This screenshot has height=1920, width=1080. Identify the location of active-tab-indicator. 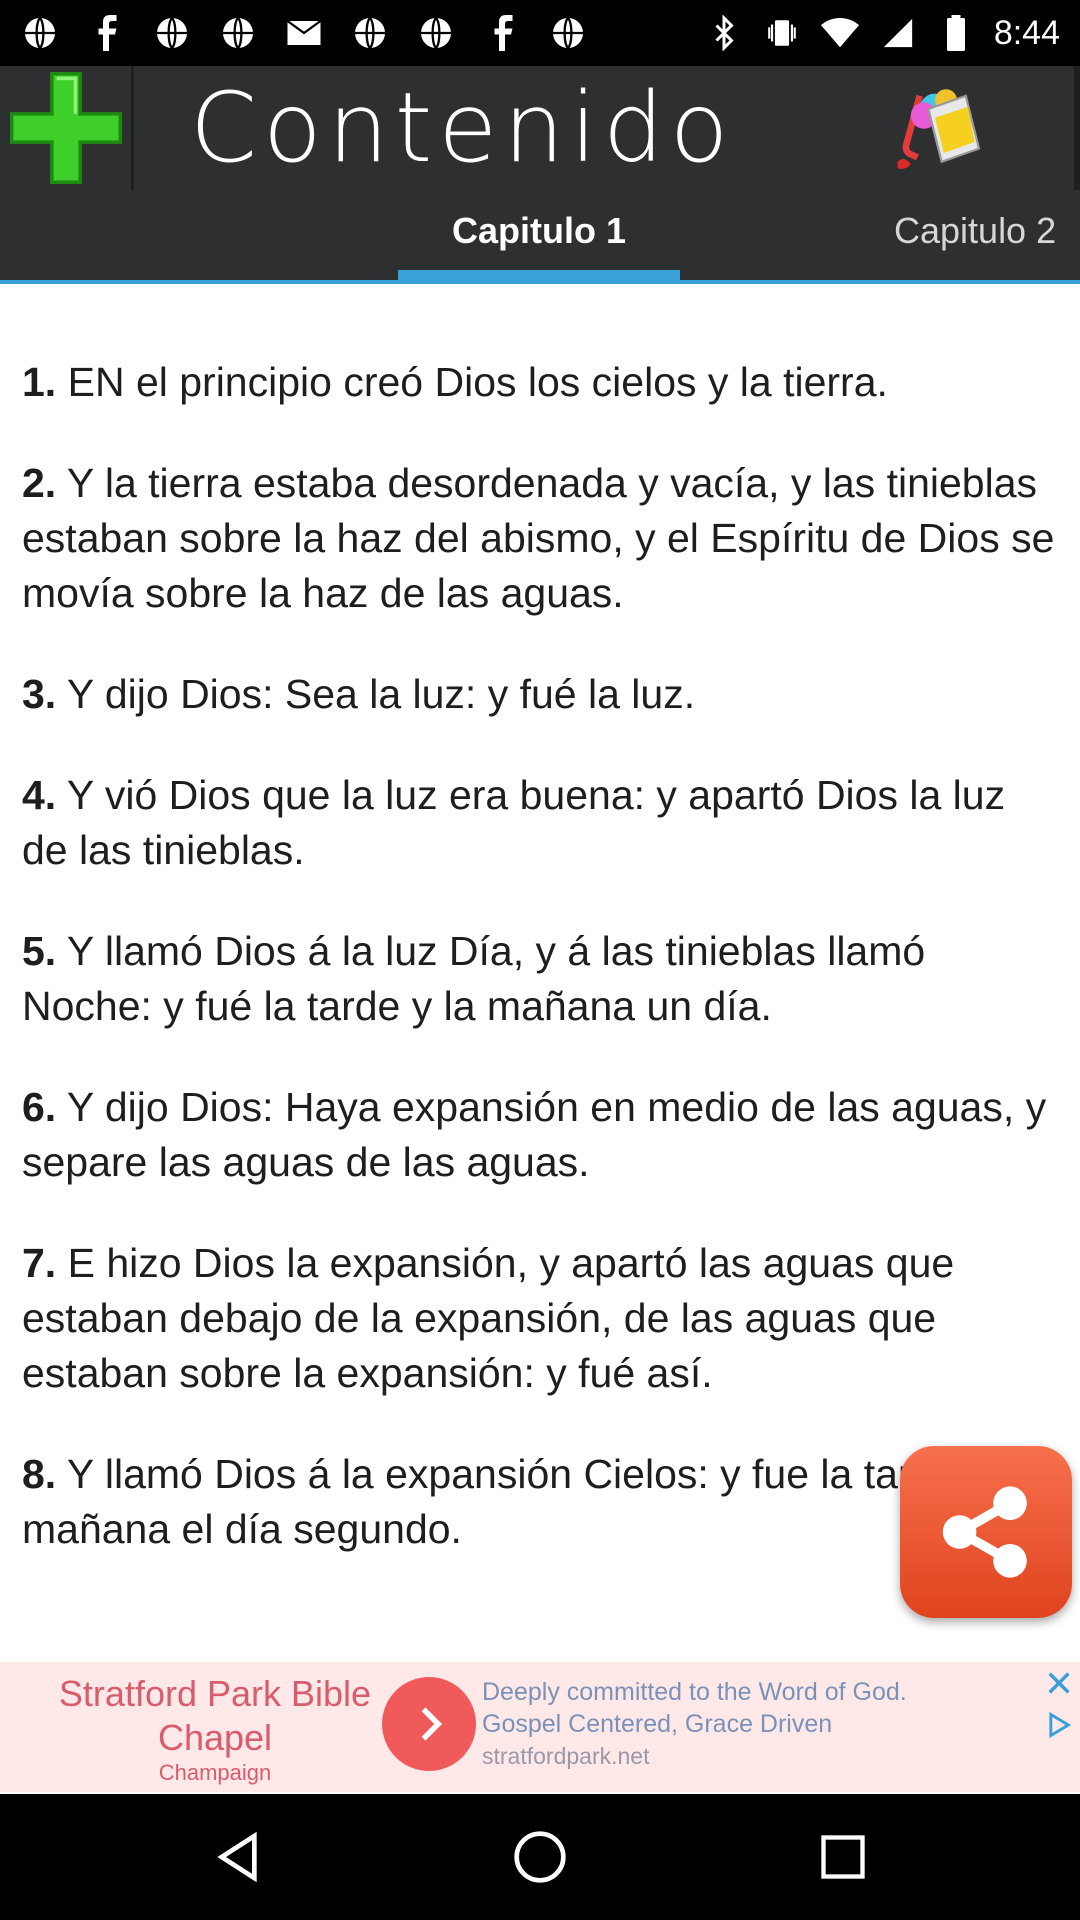
(539, 275).